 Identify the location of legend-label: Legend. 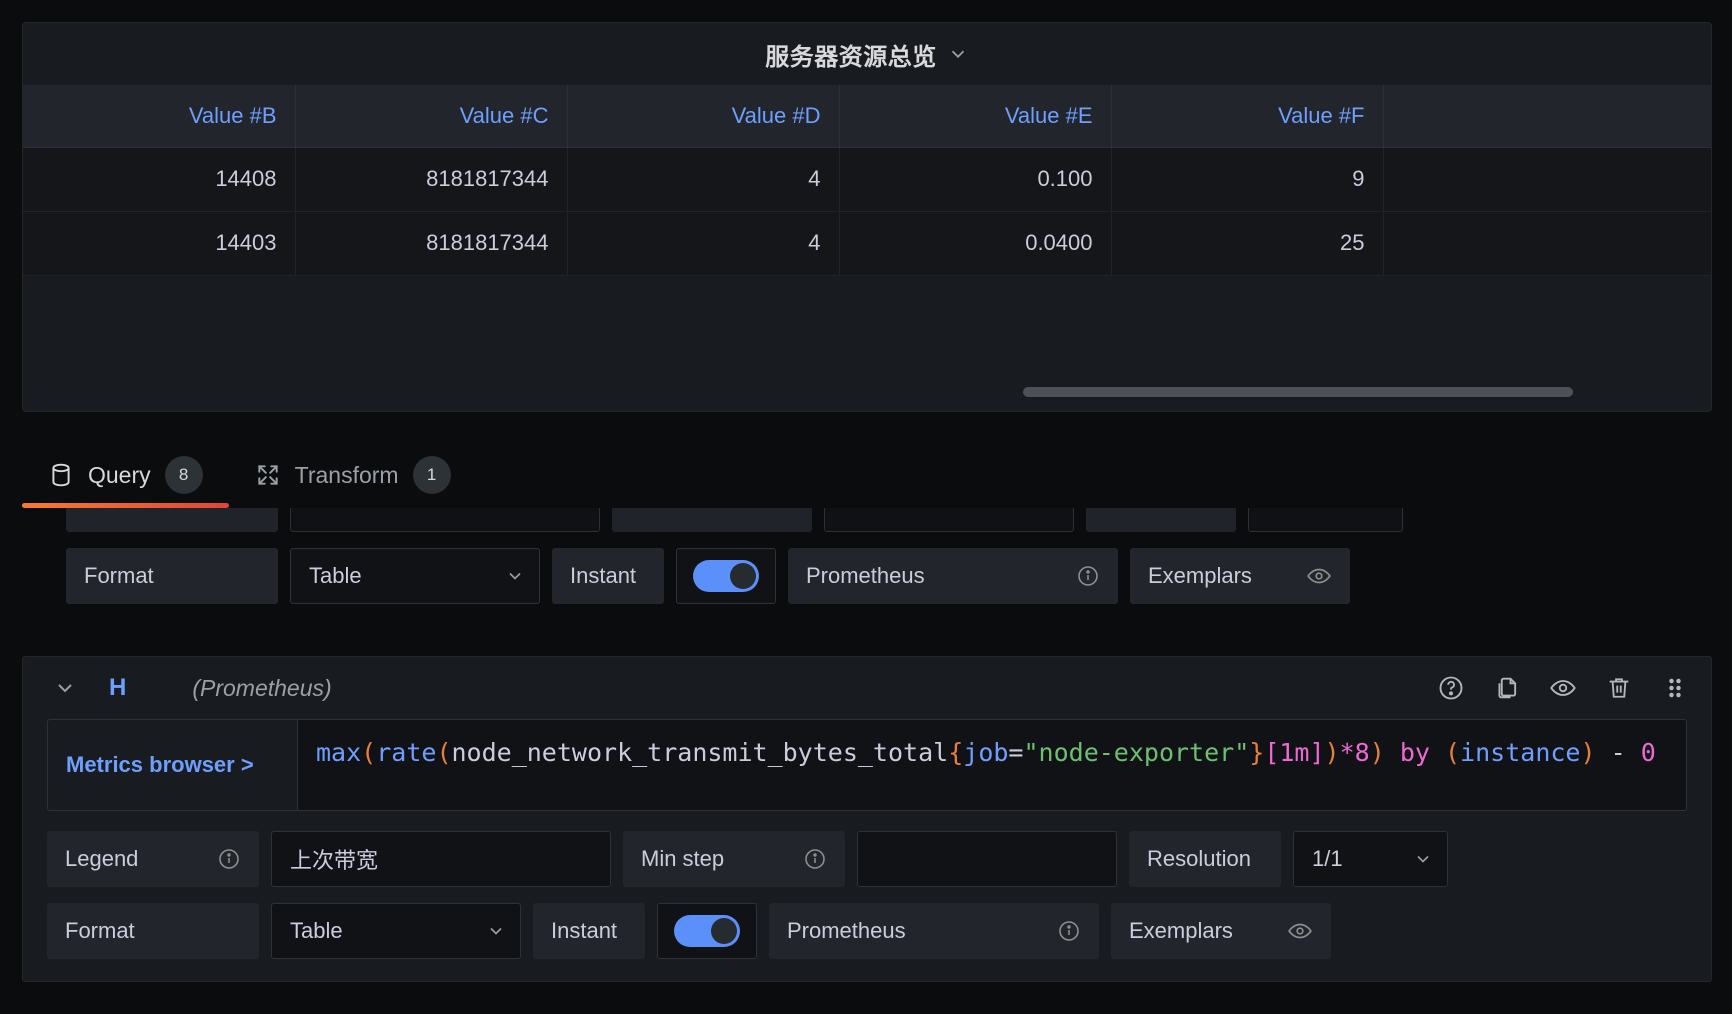
(153, 859).